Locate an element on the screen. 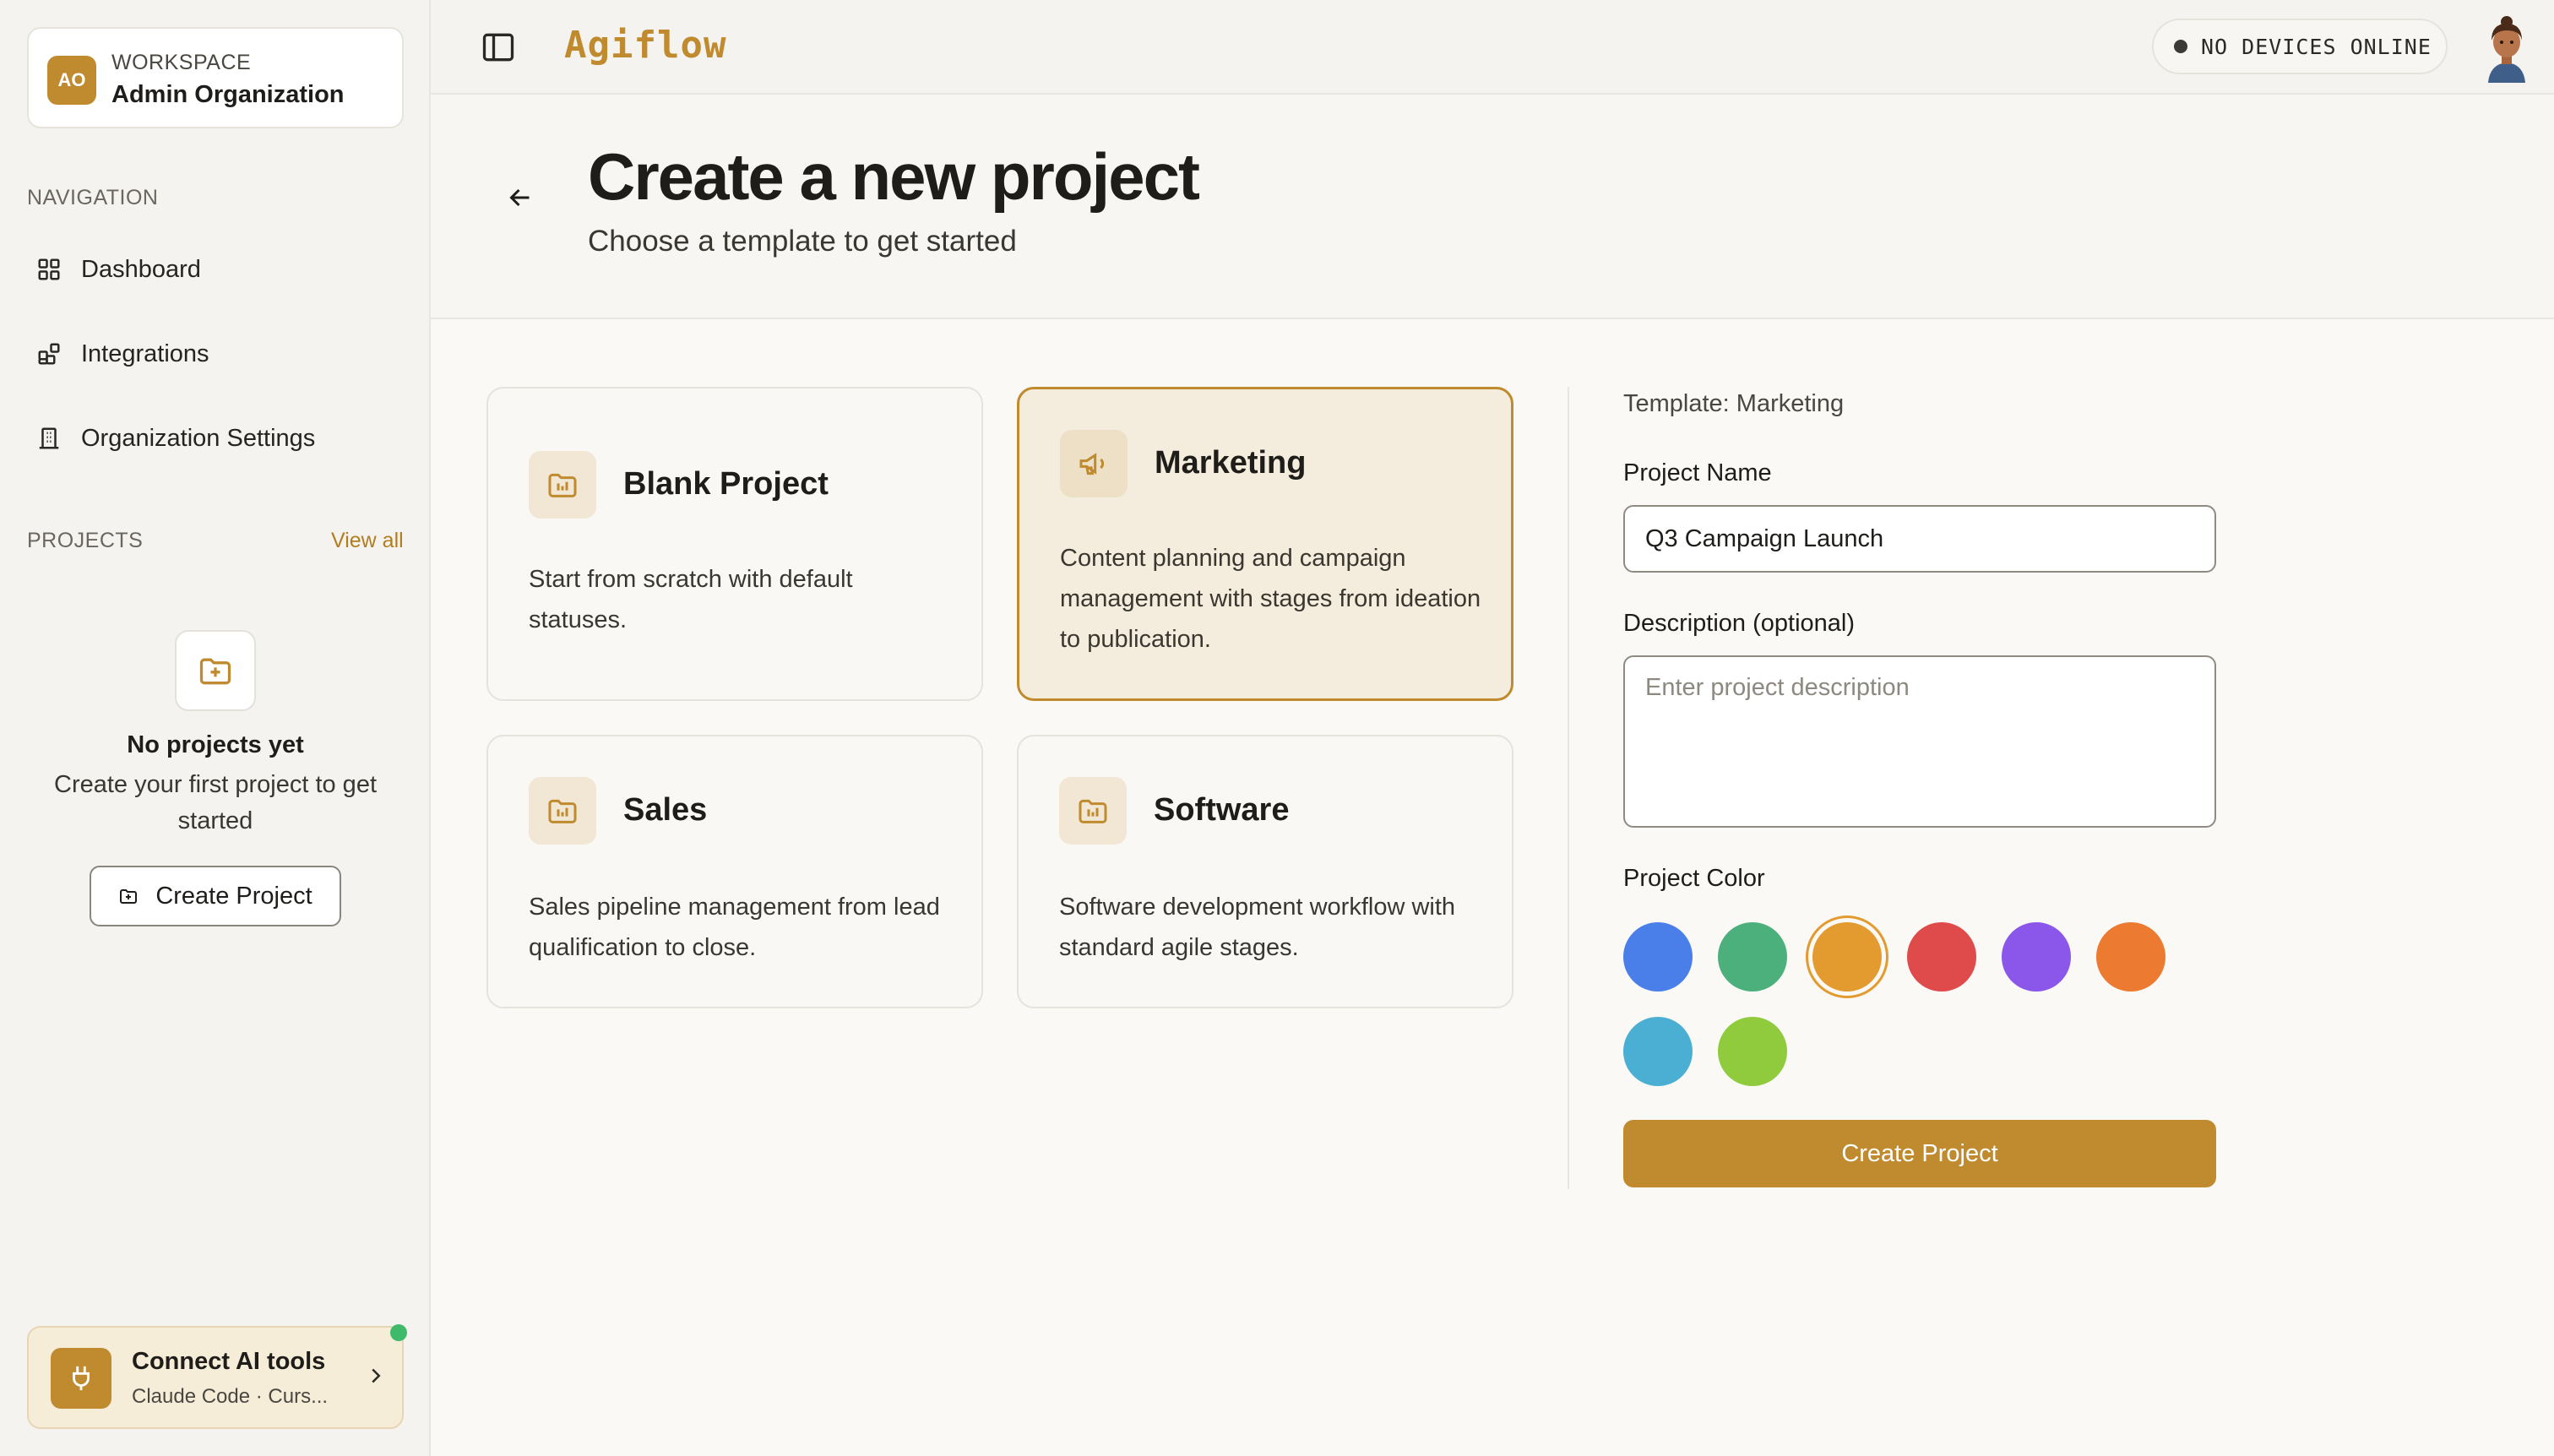  color-swatch-orange is located at coordinates (2130, 957).